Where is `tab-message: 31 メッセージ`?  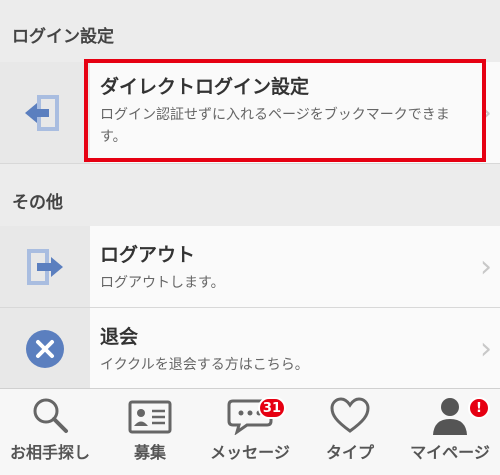 tab-message: 31 メッセージ is located at coordinates (250, 432).